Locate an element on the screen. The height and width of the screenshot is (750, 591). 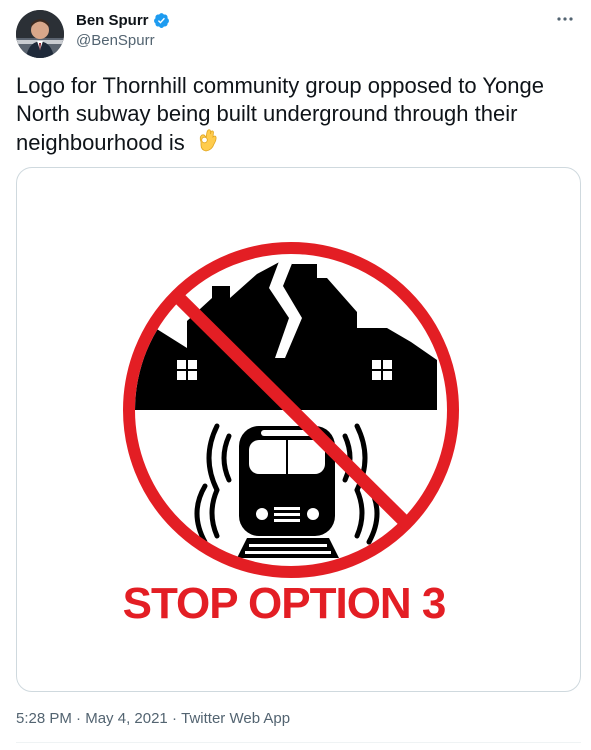
tweet-time: 5:28 PM is located at coordinates (44, 718).